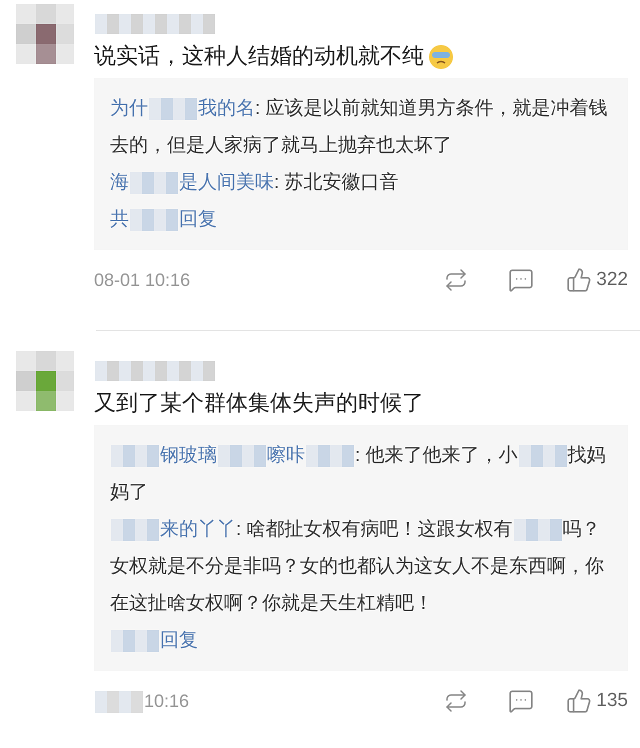  I want to click on reply-text: 钢玻璃 嚓咔 : 他来了他来了，小 找妈妈了, so click(358, 474).